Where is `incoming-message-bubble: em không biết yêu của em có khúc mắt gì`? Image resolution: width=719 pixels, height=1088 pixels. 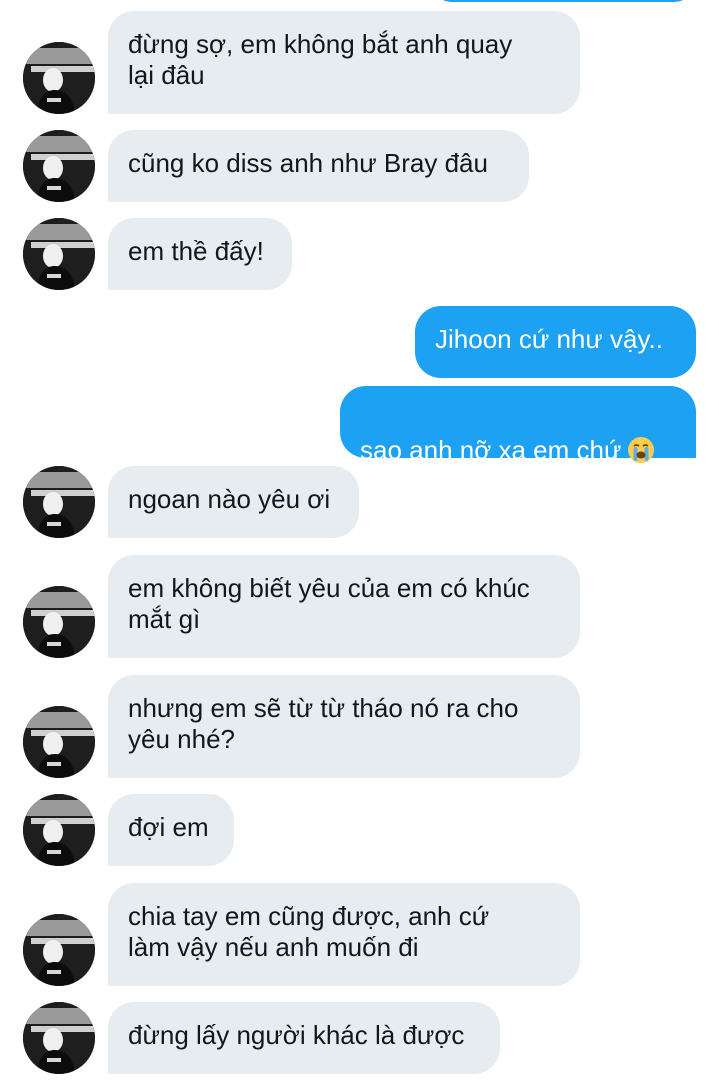
incoming-message-bubble: em không biết yêu của em có khúc mắt gì is located at coordinates (344, 606).